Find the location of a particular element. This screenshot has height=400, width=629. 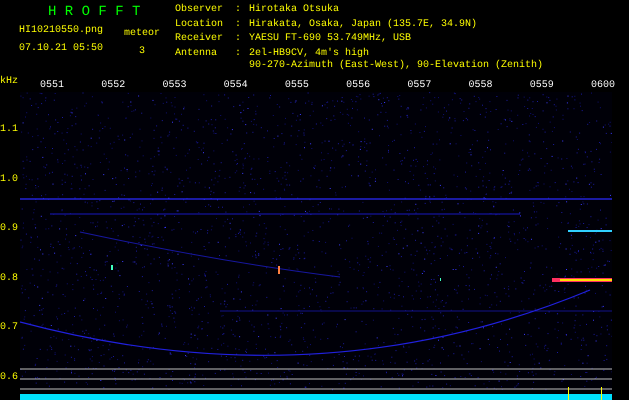

frequency-label: 1.1 is located at coordinates (9, 130).